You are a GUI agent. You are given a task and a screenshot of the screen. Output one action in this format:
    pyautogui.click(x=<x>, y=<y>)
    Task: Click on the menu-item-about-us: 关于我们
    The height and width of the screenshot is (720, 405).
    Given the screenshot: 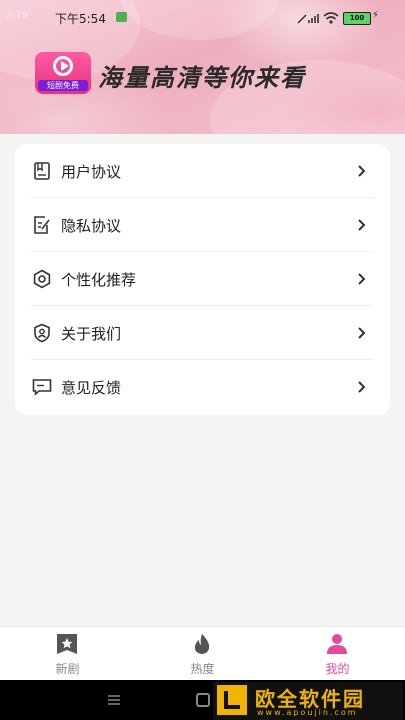 What is the action you would take?
    pyautogui.click(x=202, y=333)
    